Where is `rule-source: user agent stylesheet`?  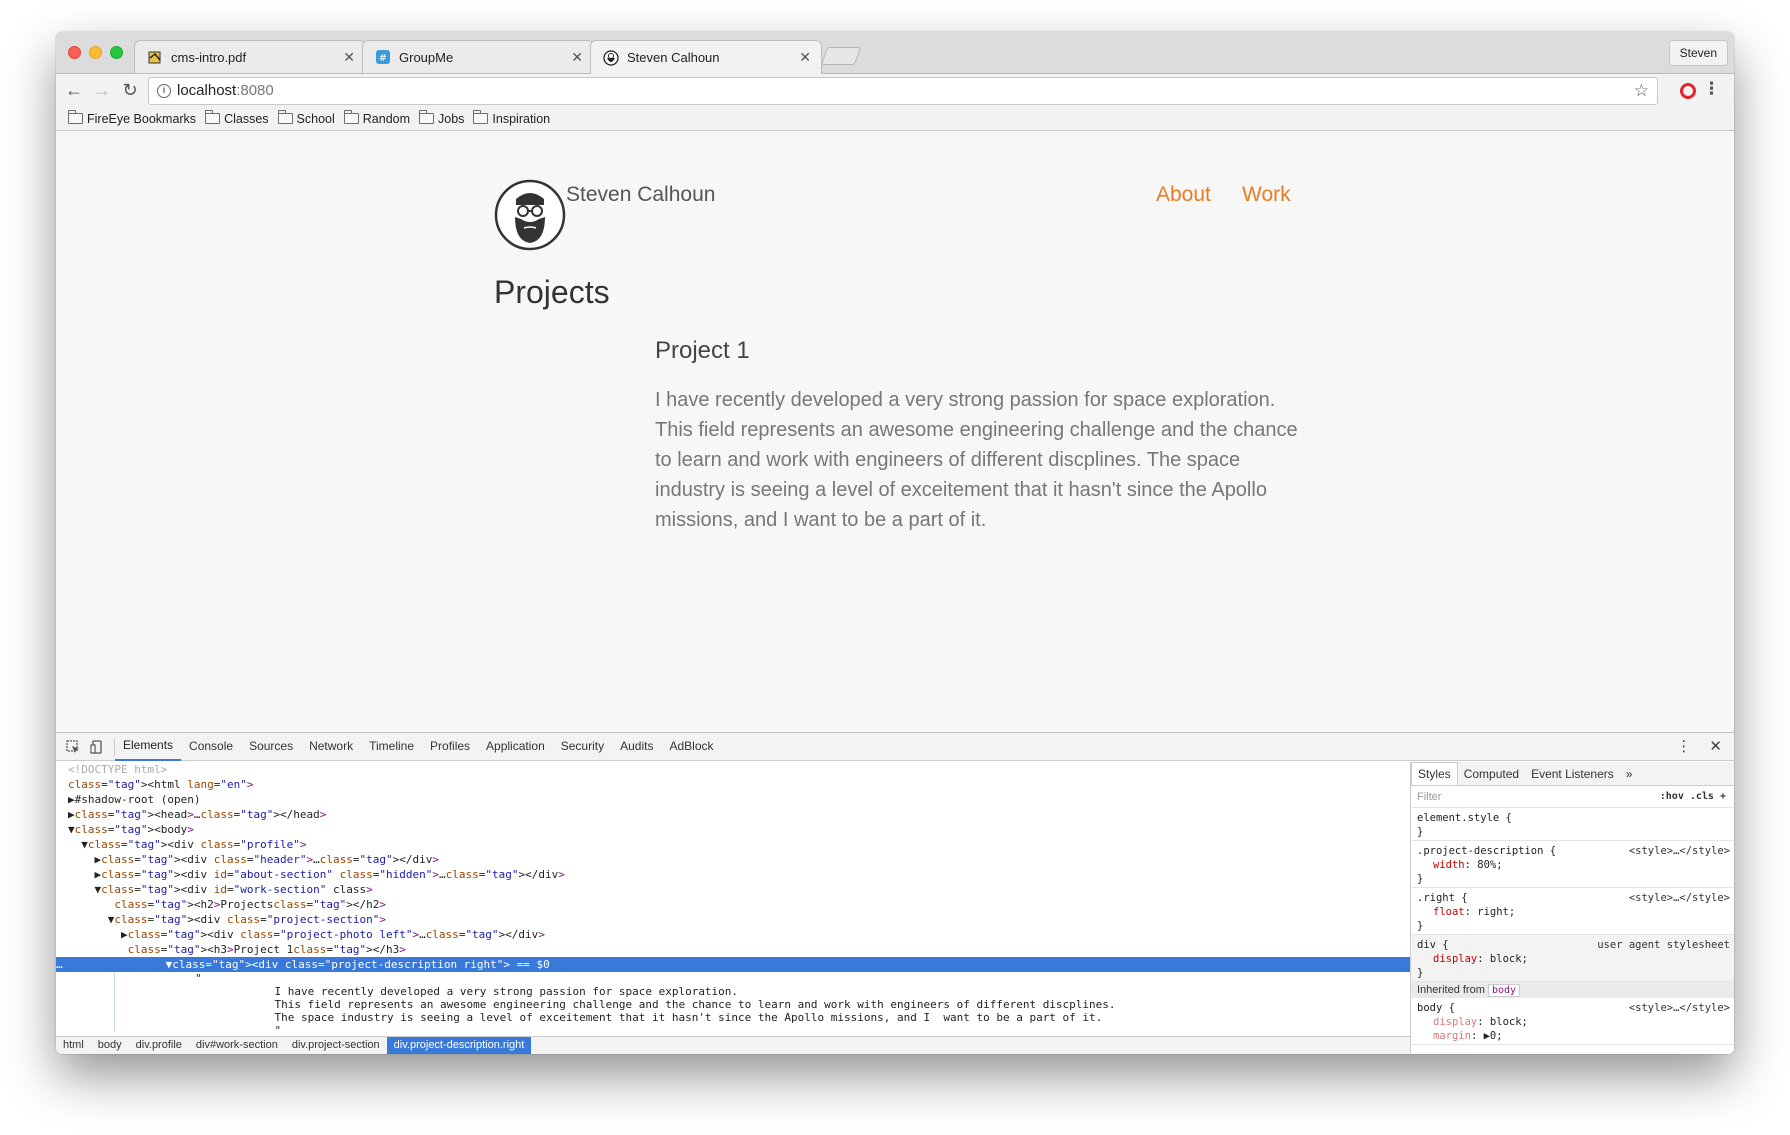 rule-source: user agent stylesheet is located at coordinates (1663, 945).